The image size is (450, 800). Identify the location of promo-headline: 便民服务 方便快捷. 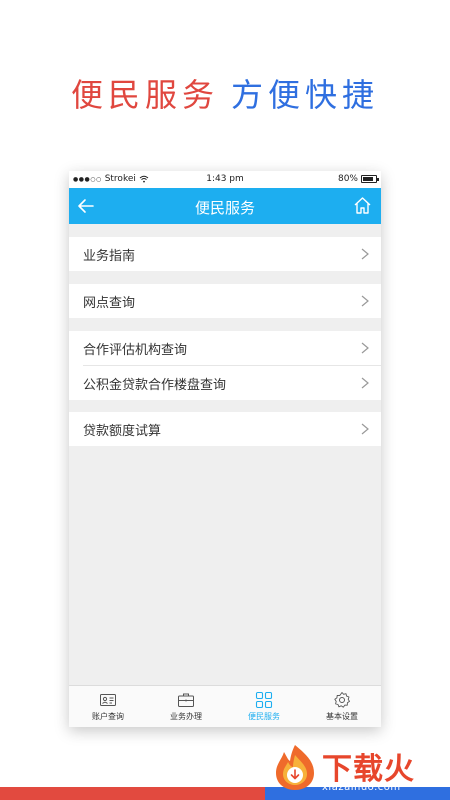
(225, 93).